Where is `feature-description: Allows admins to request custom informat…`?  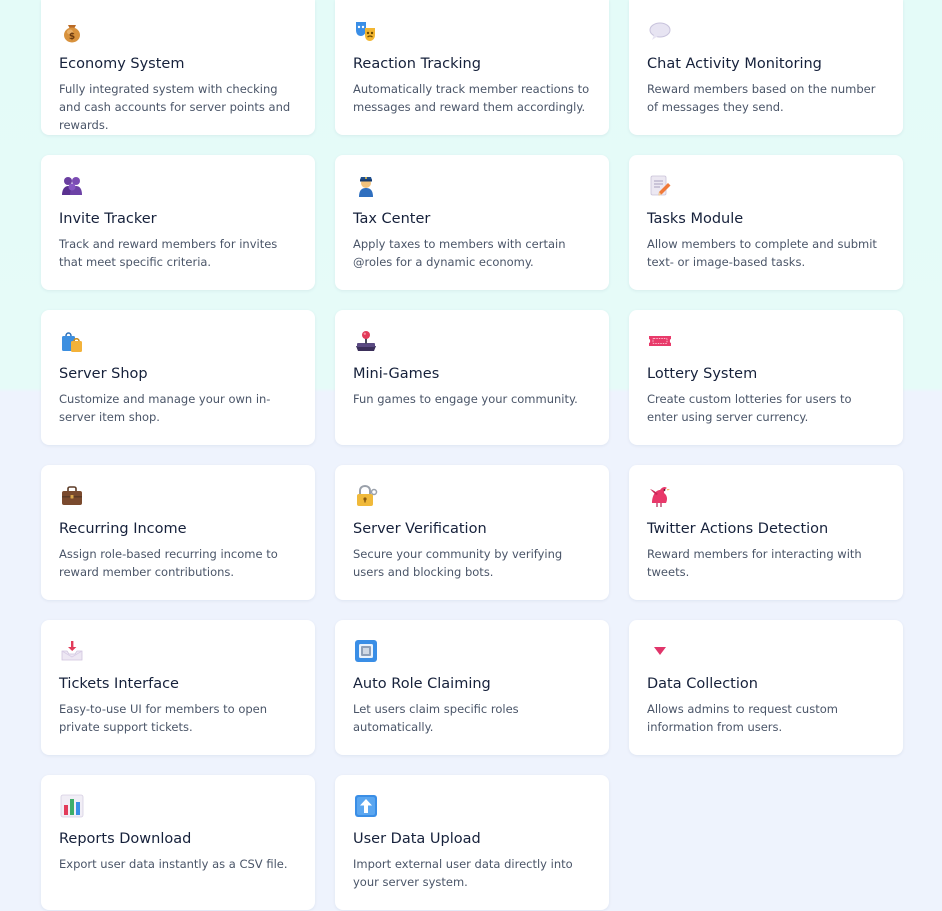 feature-description: Allows admins to request custom informat… is located at coordinates (742, 718).